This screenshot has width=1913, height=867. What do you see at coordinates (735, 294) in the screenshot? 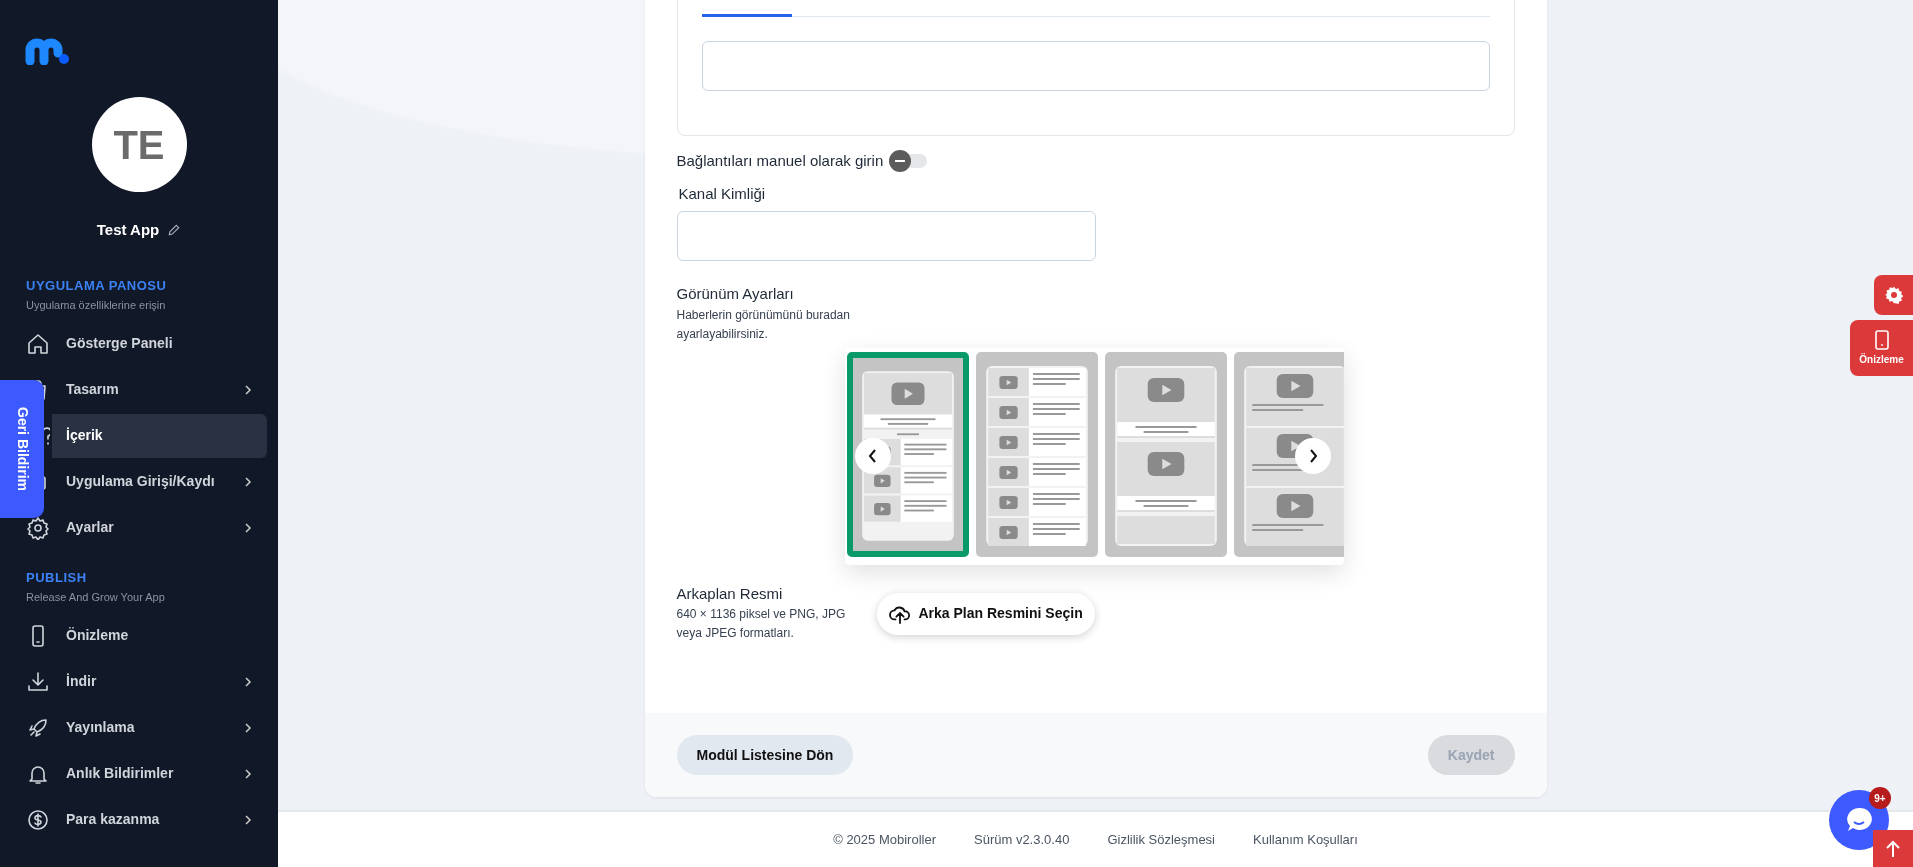
I see `section-title: Görünüm Ayarları` at bounding box center [735, 294].